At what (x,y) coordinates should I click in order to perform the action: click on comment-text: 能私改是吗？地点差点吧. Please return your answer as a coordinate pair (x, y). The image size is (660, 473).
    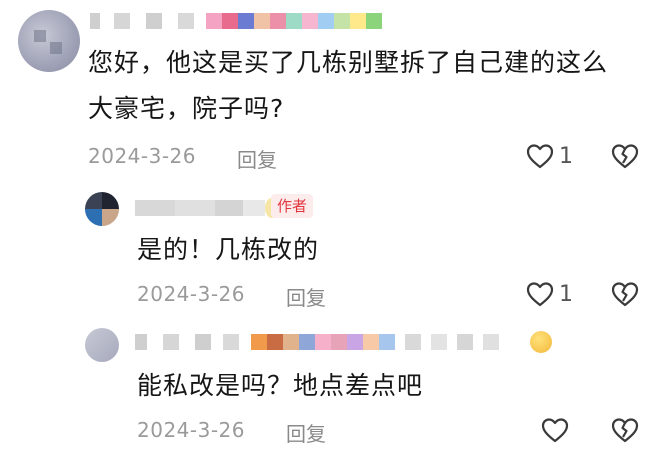
    Looking at the image, I should click on (280, 385).